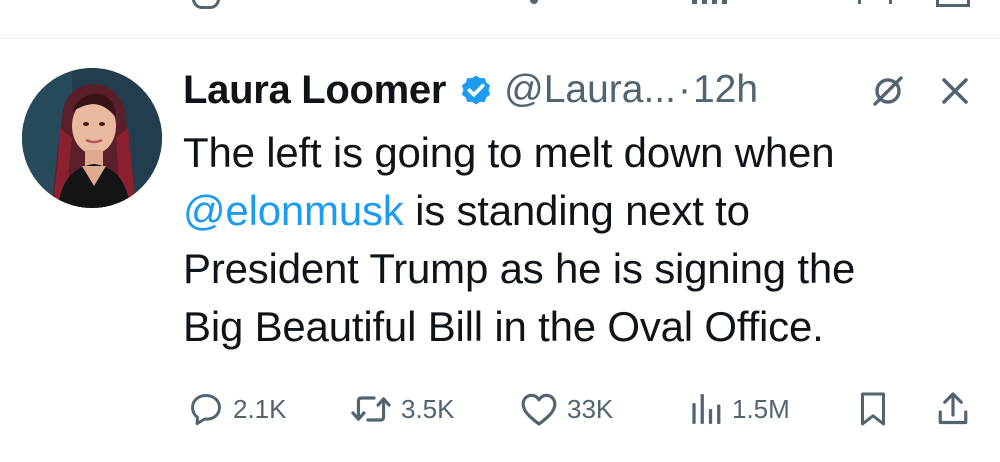 The image size is (1000, 462). I want to click on reply-icon, so click(206, 409).